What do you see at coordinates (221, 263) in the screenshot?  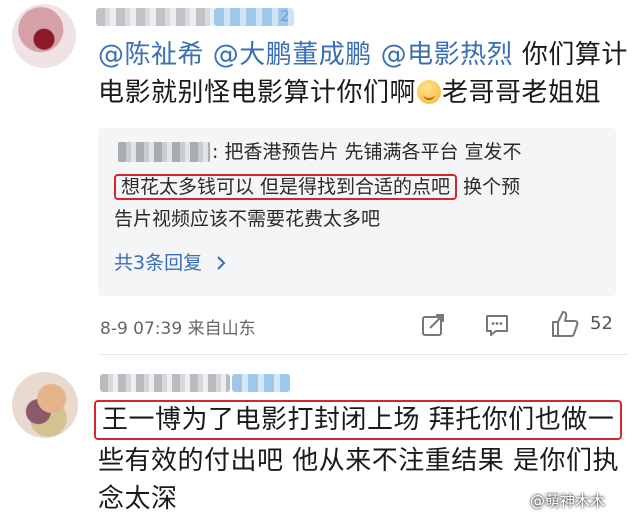 I see `chevron-right-icon` at bounding box center [221, 263].